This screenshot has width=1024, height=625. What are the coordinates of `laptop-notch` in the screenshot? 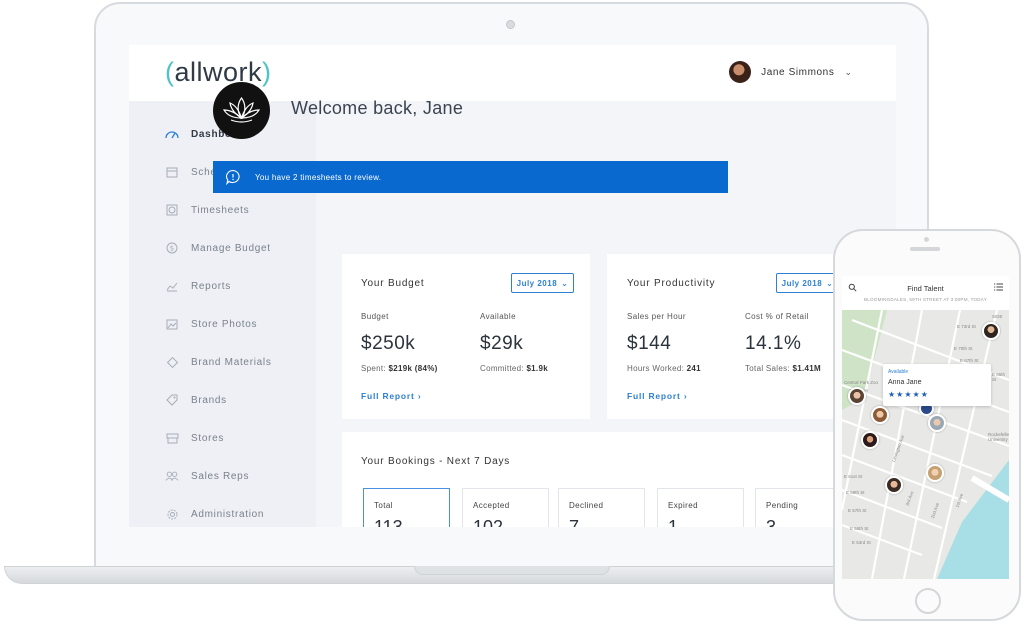 It's located at (512, 570).